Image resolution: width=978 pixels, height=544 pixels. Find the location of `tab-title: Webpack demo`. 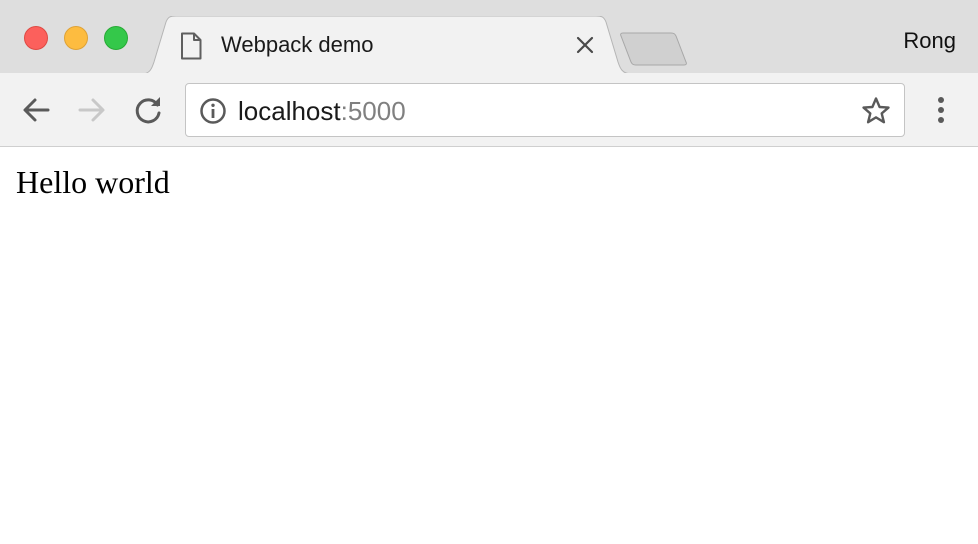

tab-title: Webpack demo is located at coordinates (297, 44).